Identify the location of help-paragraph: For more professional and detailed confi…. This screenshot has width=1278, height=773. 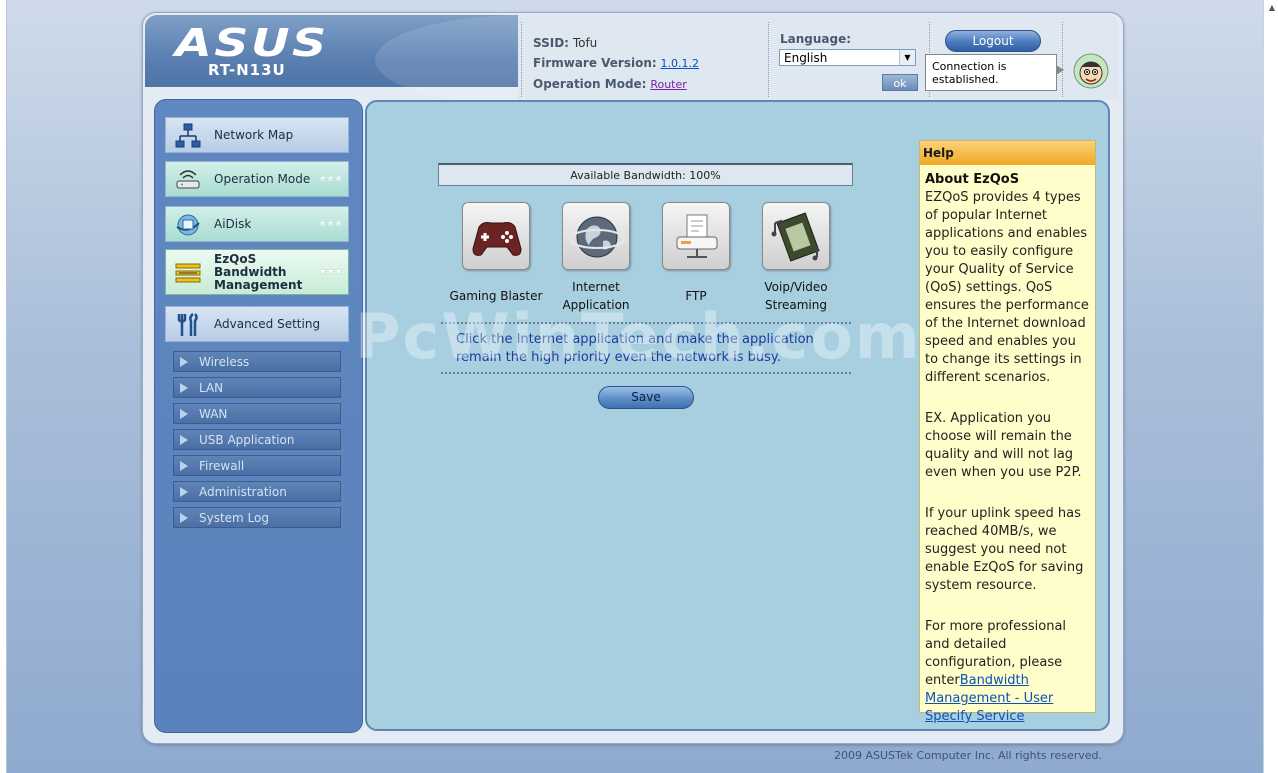
(996, 671).